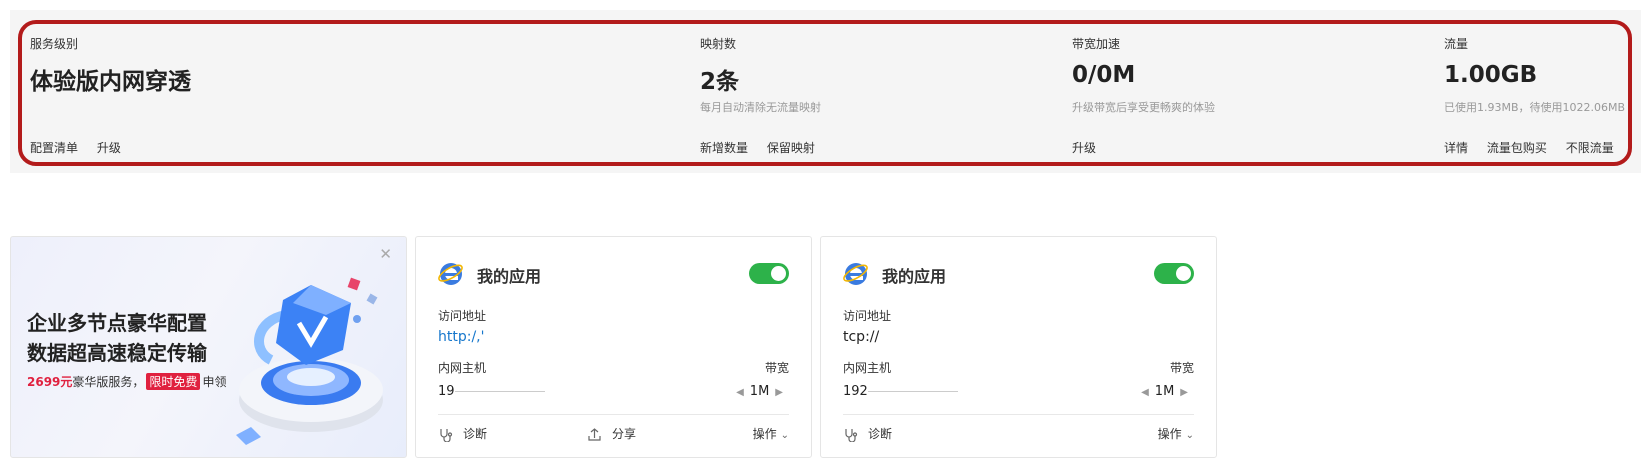 The image size is (1641, 474). Describe the element at coordinates (117, 323) in the screenshot. I see `promo-headline-1: 企业多节点豪华配置` at that location.